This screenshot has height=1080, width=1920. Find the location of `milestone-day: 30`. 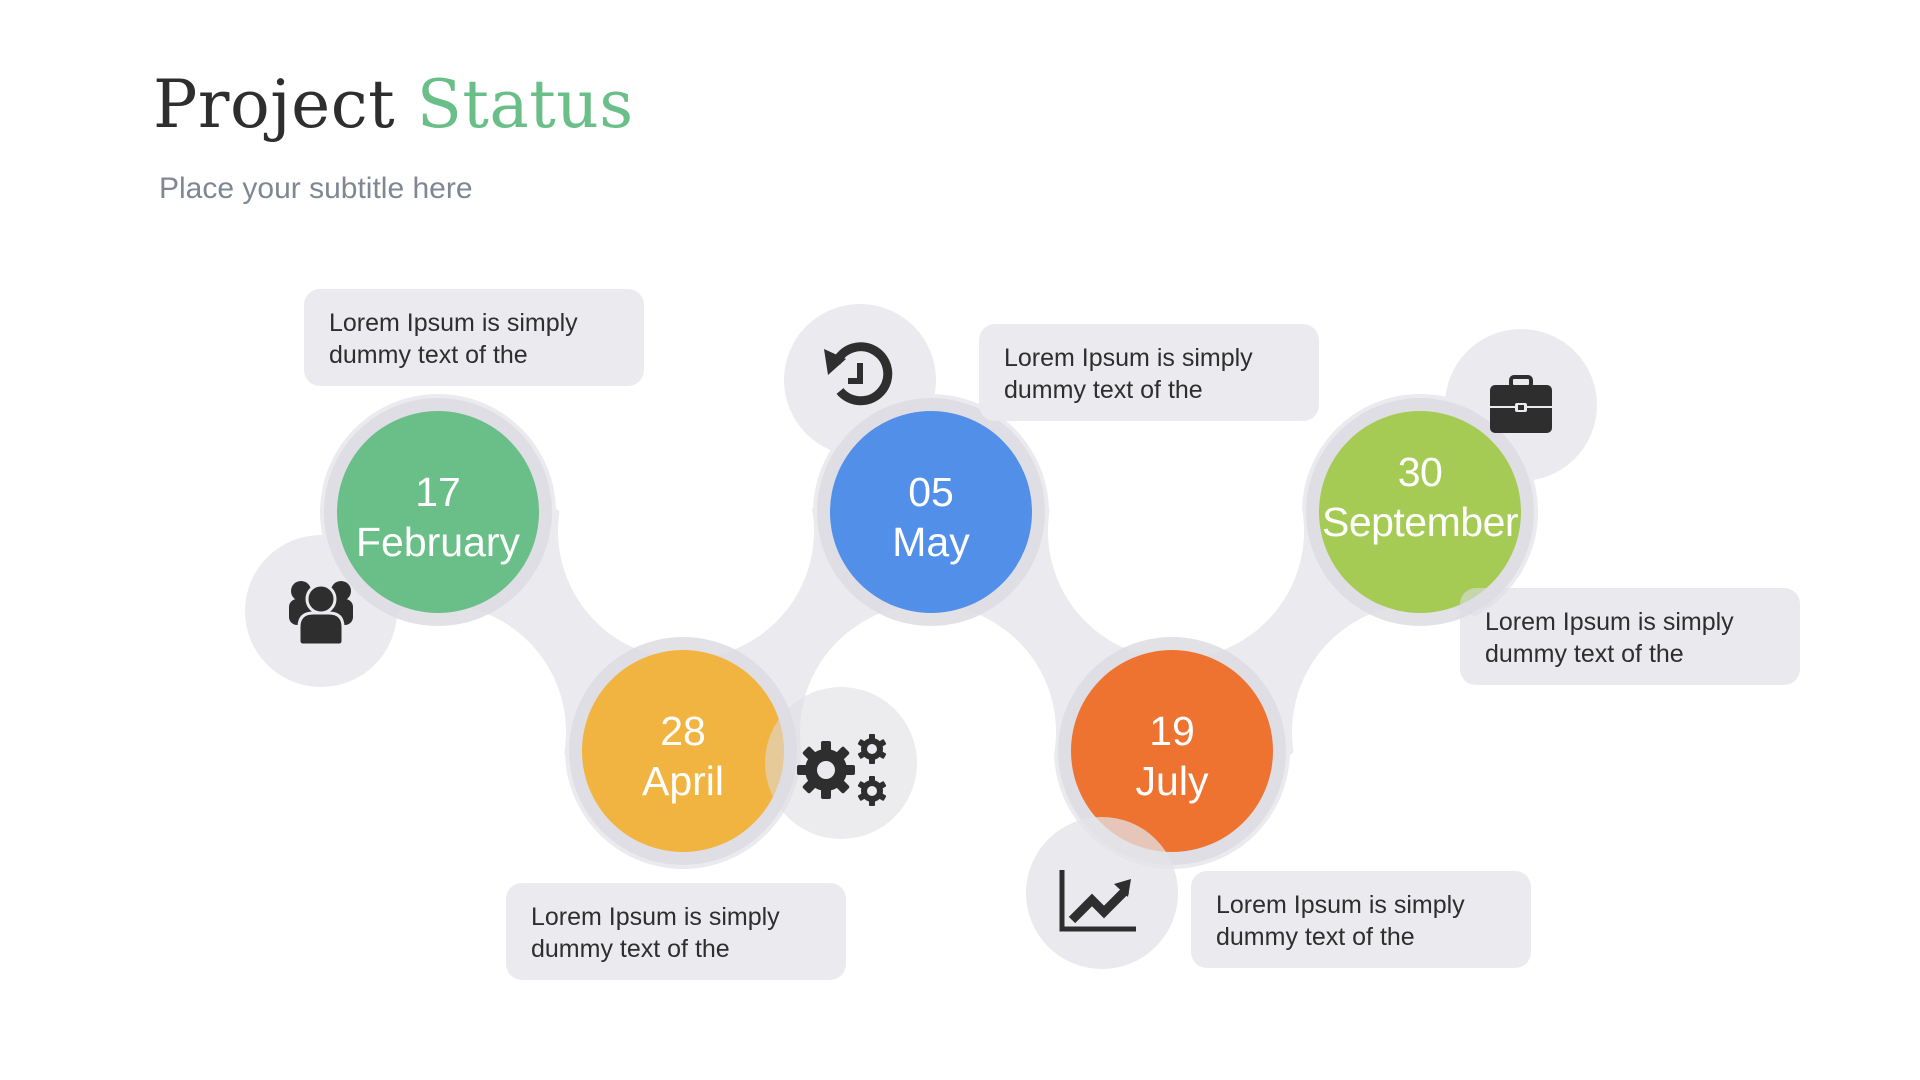

milestone-day: 30 is located at coordinates (1420, 472).